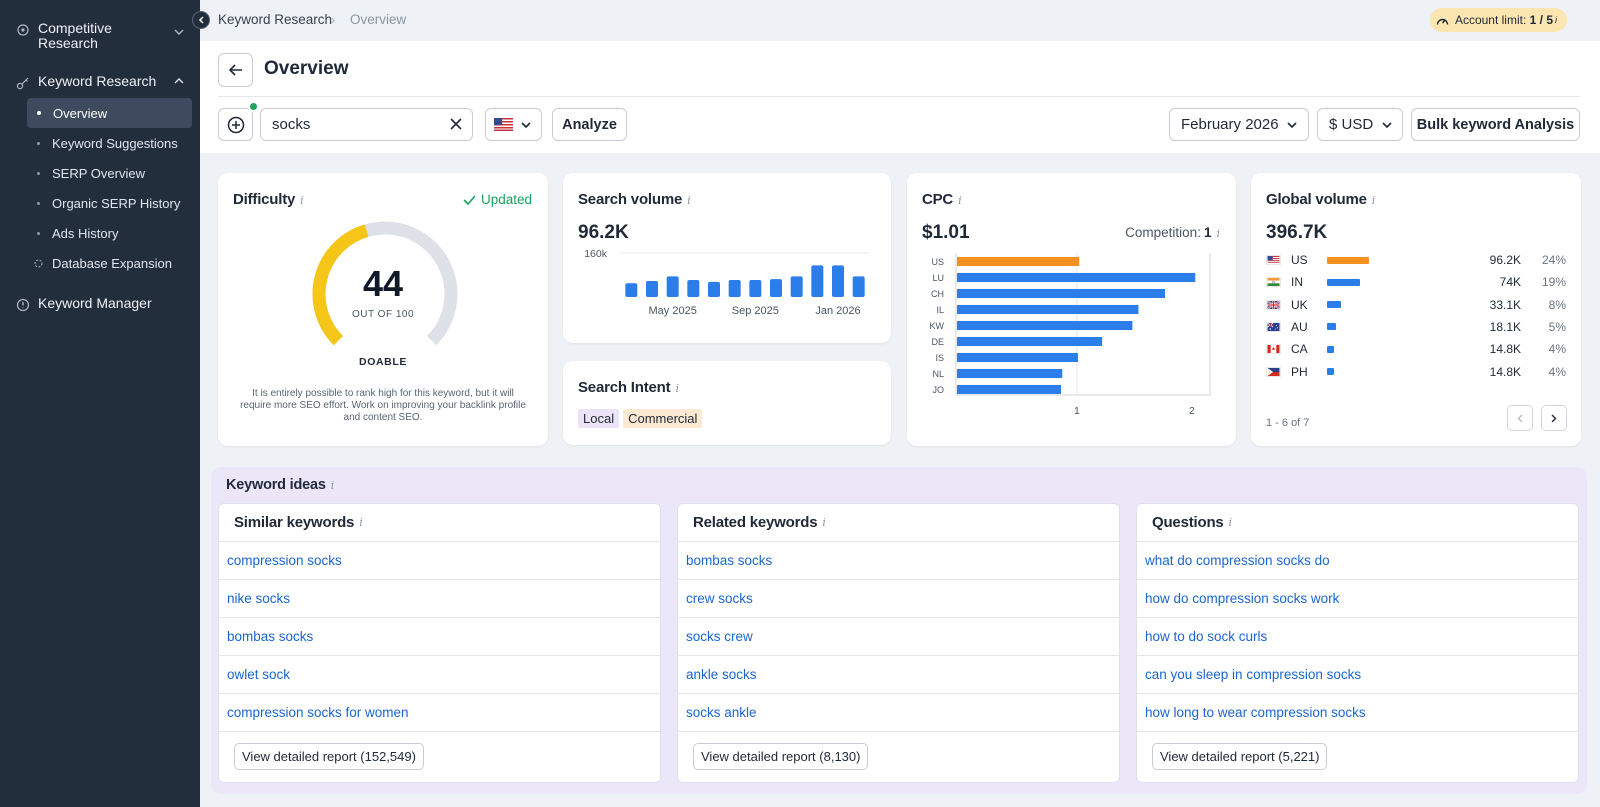 The width and height of the screenshot is (1600, 807). I want to click on global-volume-row: CA 14.8K 4%, so click(1416, 349).